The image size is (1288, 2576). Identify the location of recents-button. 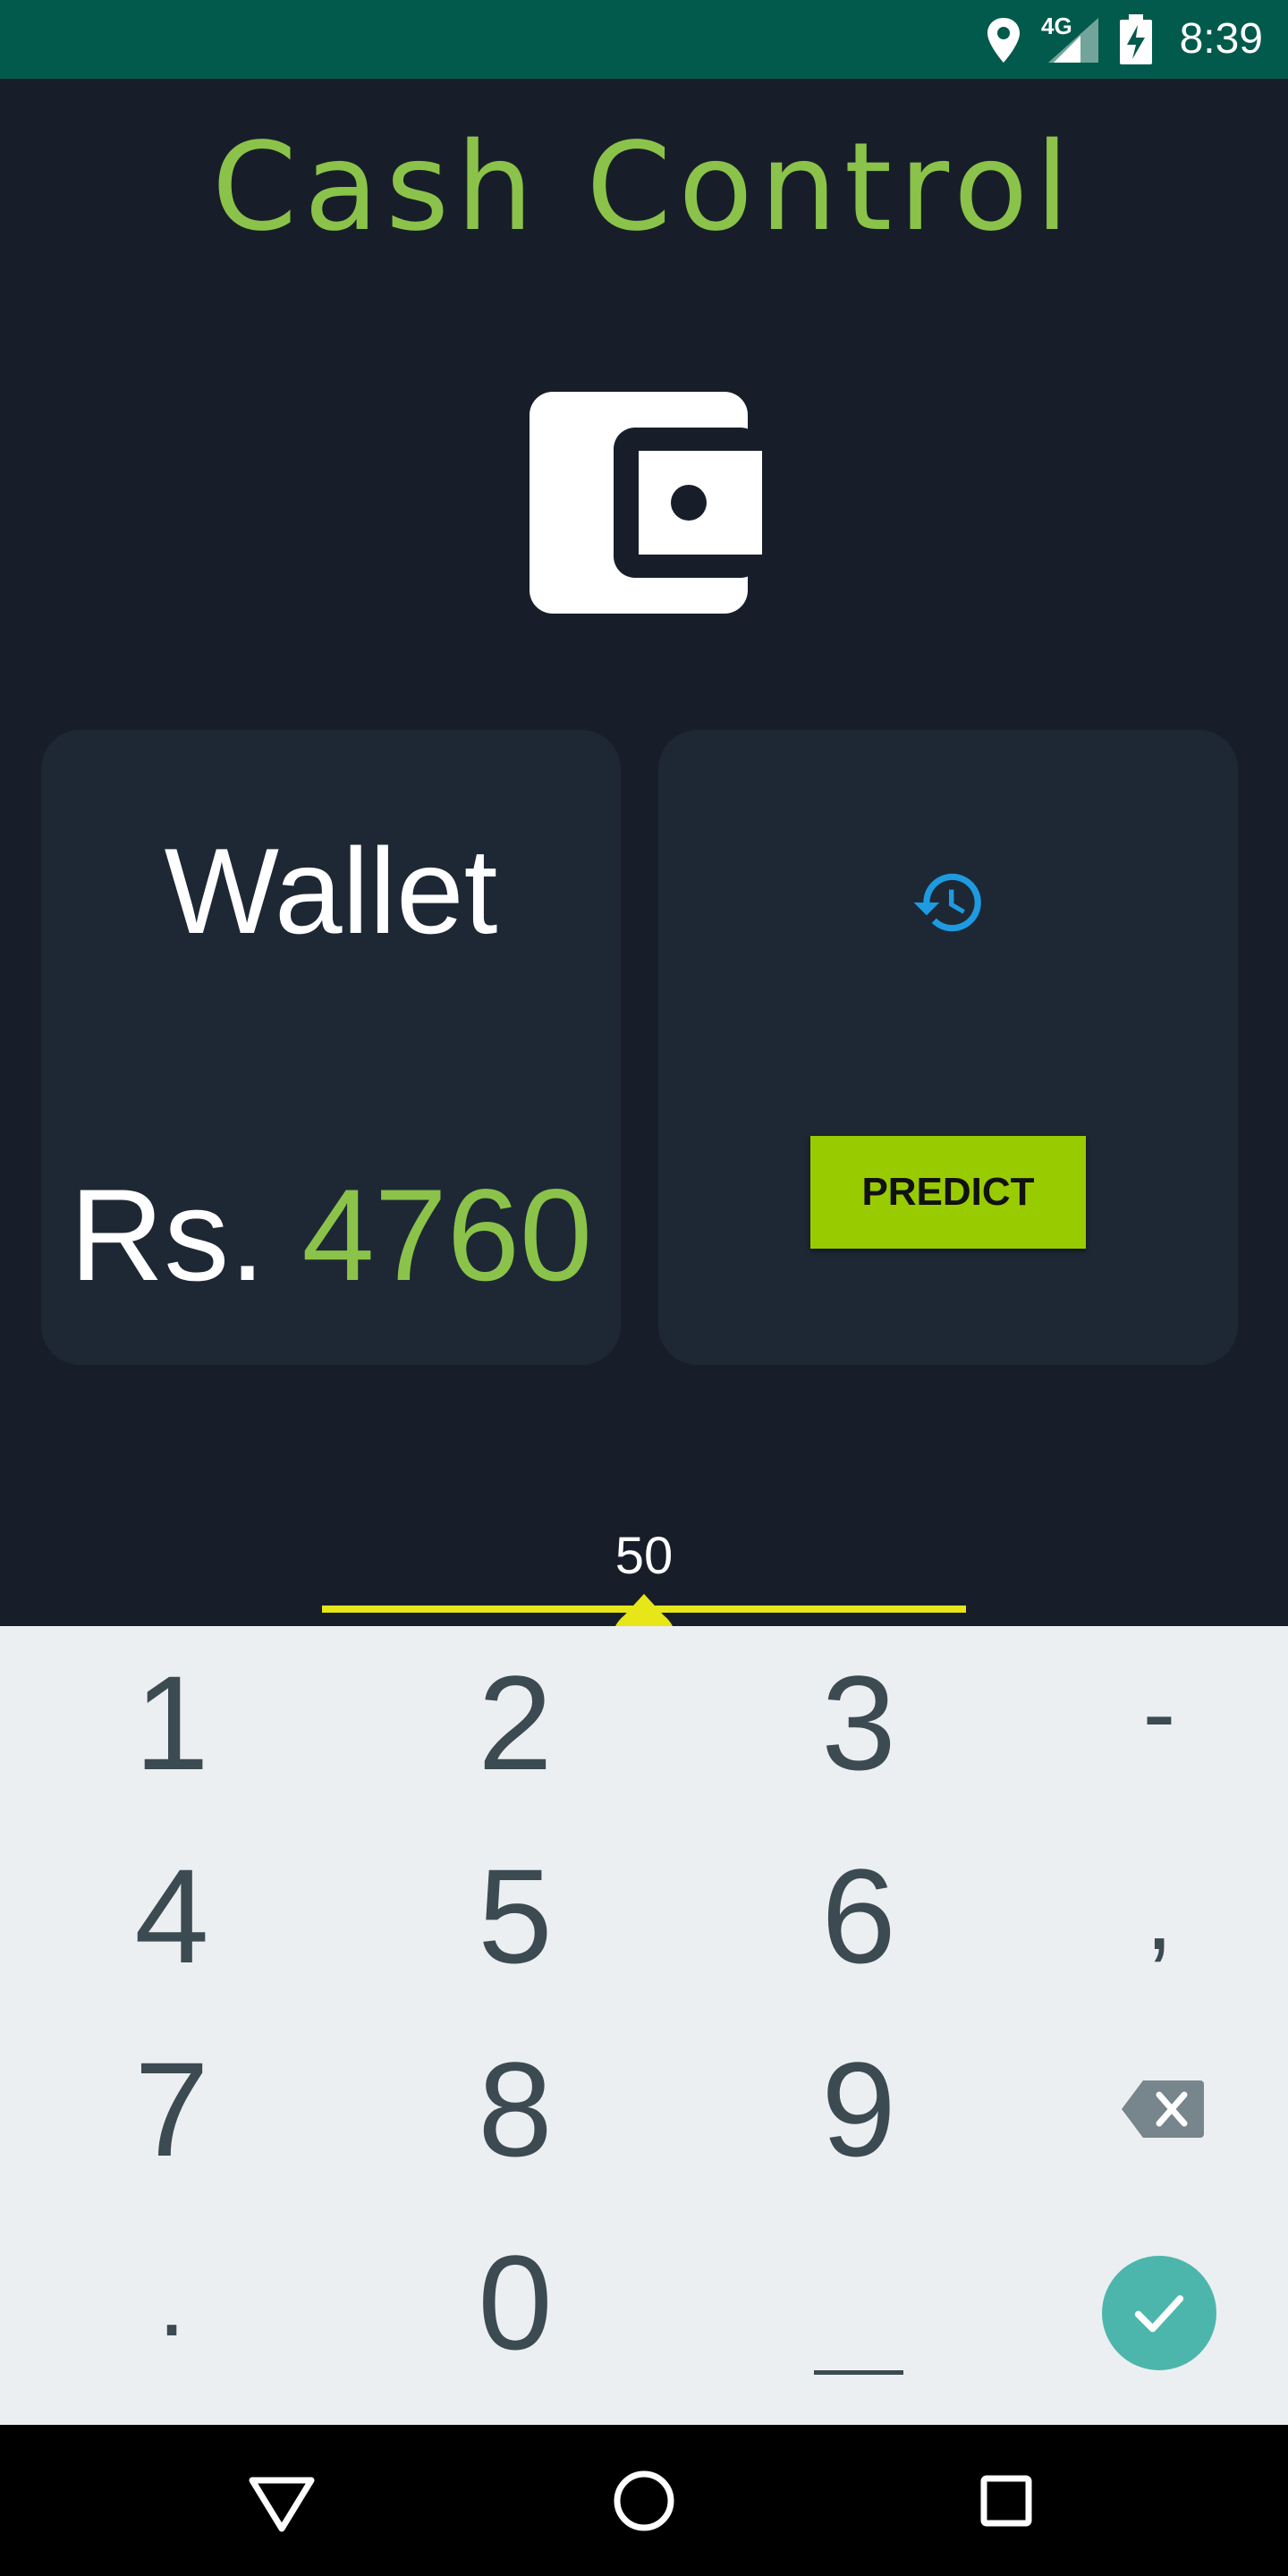
(1006, 2501).